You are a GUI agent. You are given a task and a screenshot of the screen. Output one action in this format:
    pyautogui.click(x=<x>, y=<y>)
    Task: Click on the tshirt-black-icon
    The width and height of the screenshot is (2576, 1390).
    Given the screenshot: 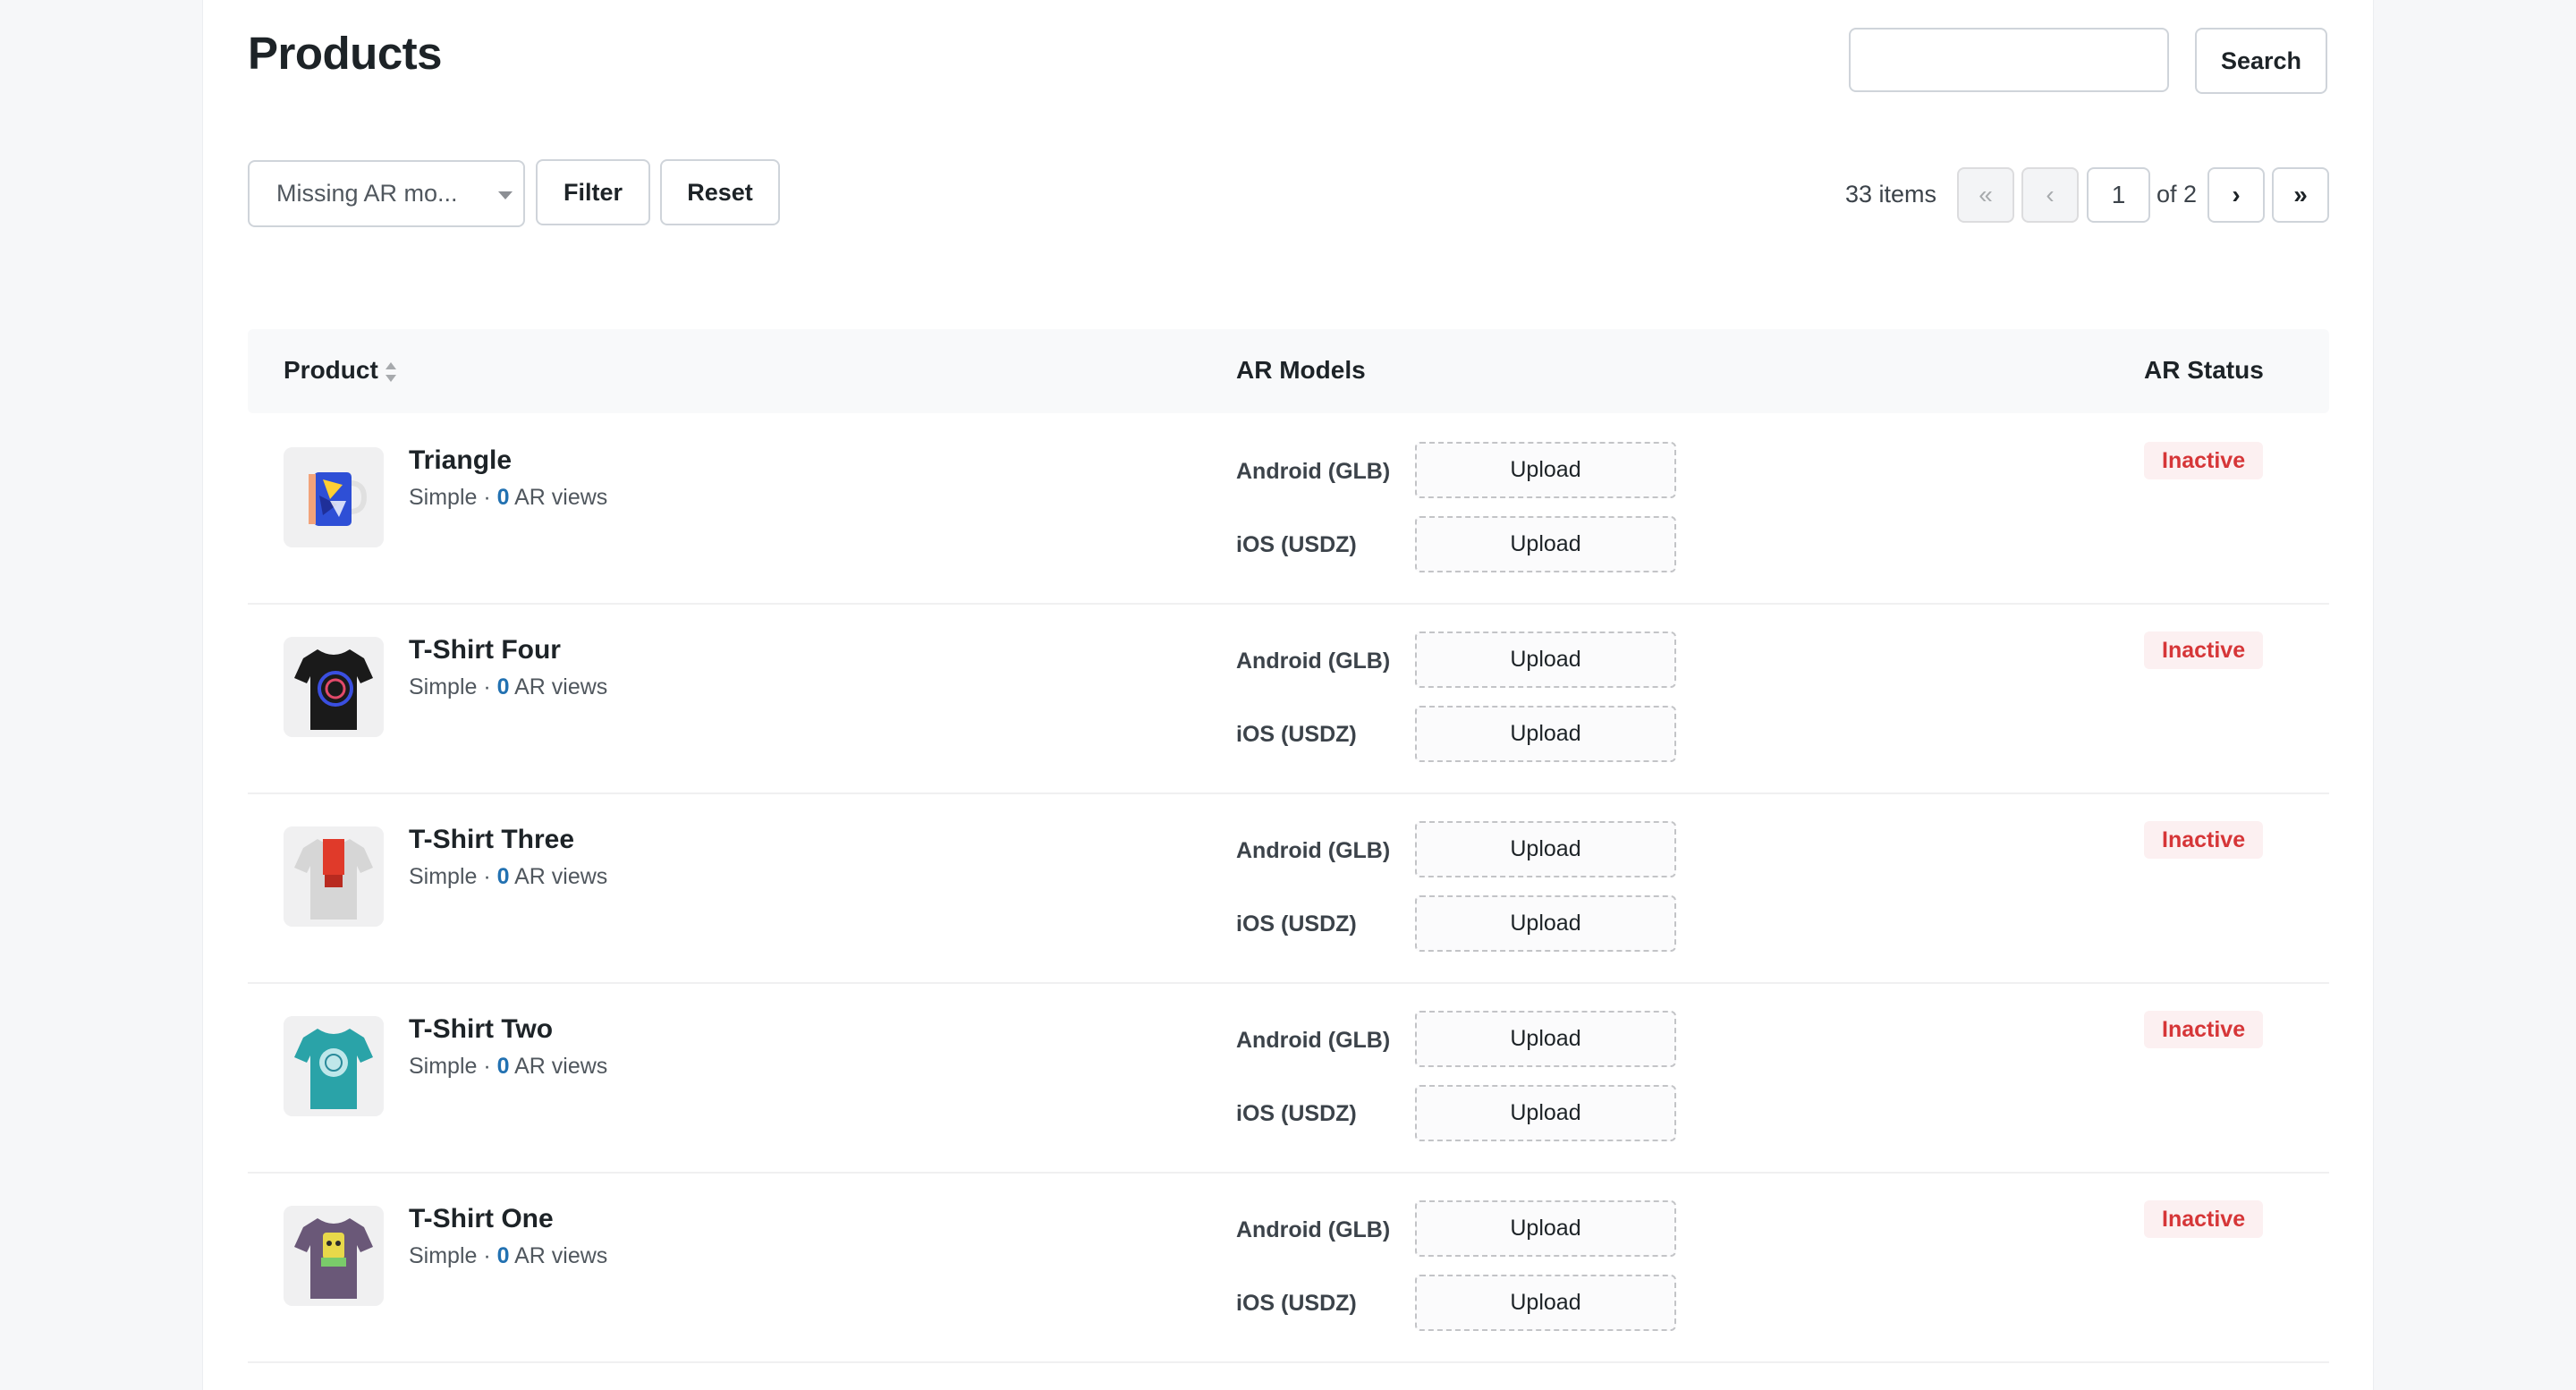 What is the action you would take?
    pyautogui.click(x=334, y=687)
    